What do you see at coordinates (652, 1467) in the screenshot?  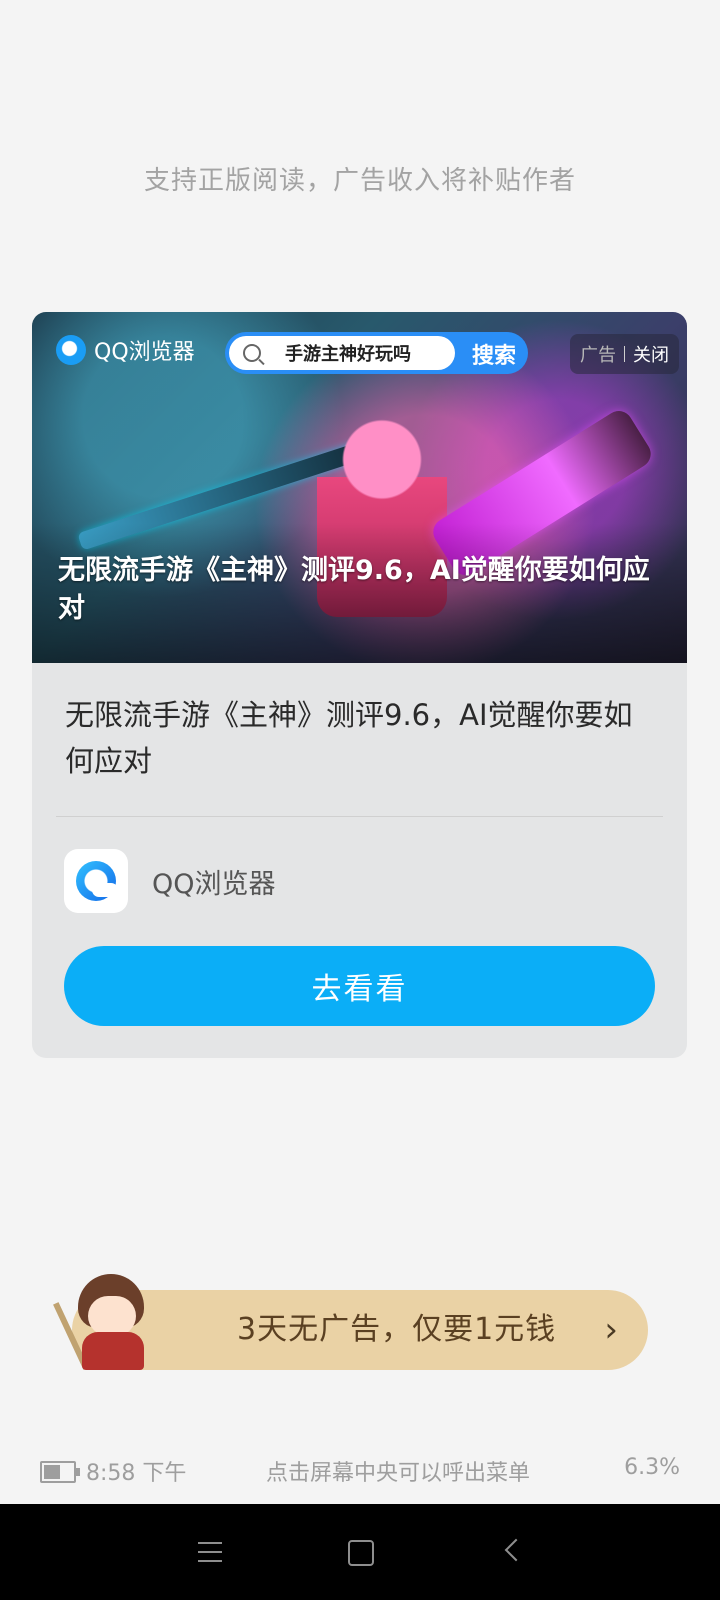 I see `reading-progress: 6.3%` at bounding box center [652, 1467].